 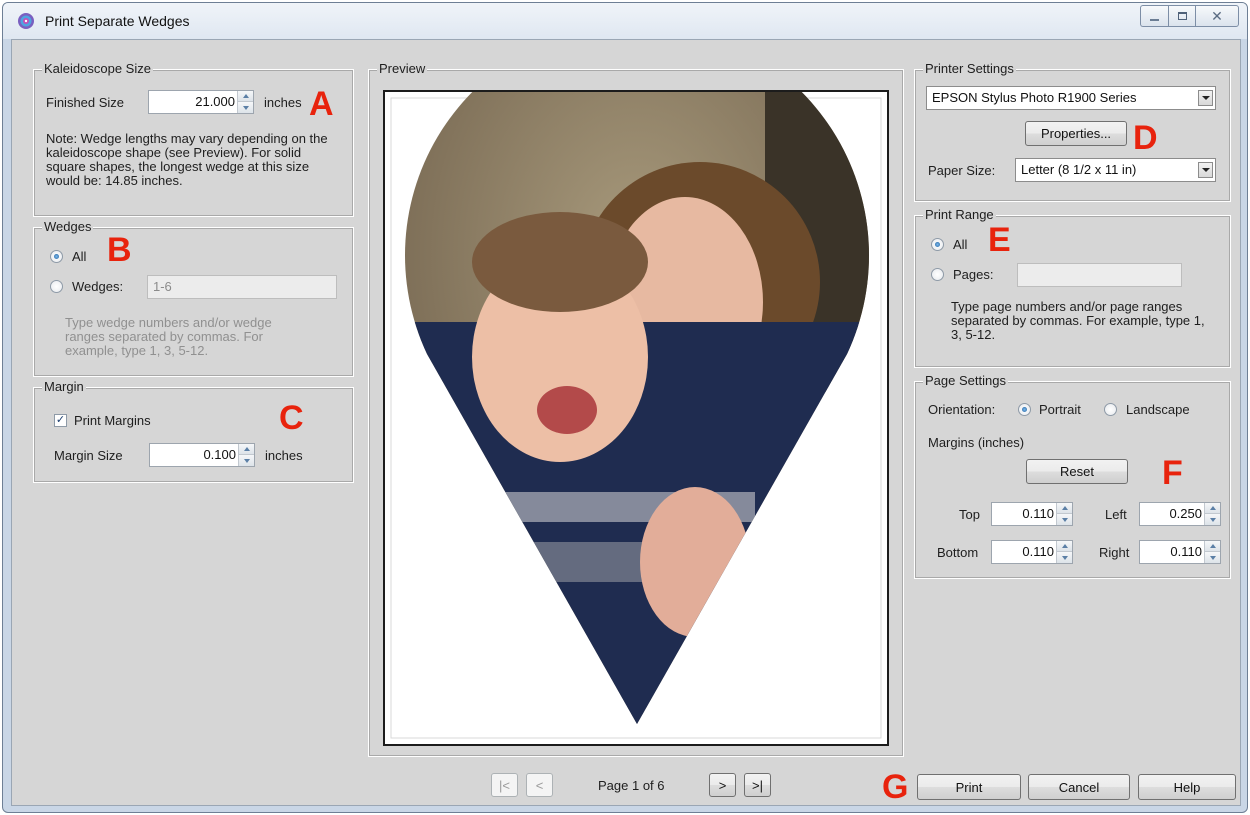 What do you see at coordinates (56, 256) in the screenshot?
I see `wedges-all-radio` at bounding box center [56, 256].